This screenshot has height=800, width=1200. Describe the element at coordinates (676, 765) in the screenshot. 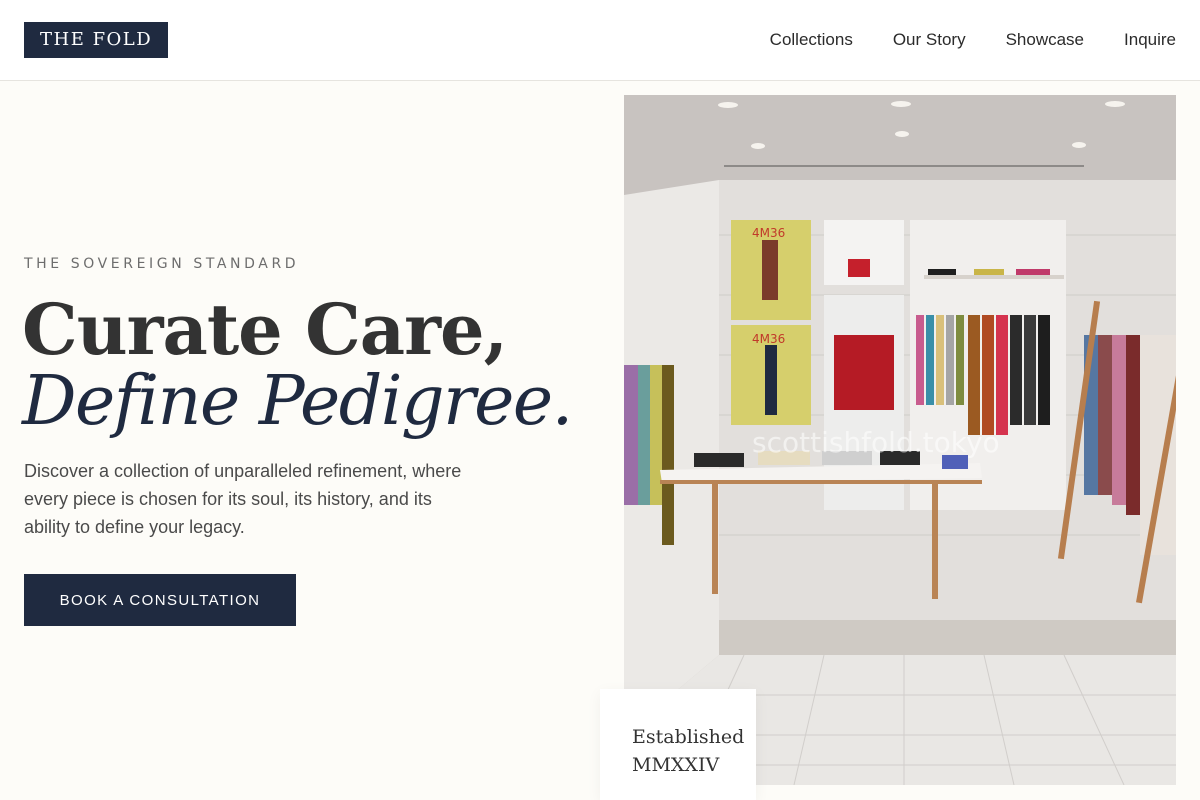

I see `established-year: MMXXIV` at that location.